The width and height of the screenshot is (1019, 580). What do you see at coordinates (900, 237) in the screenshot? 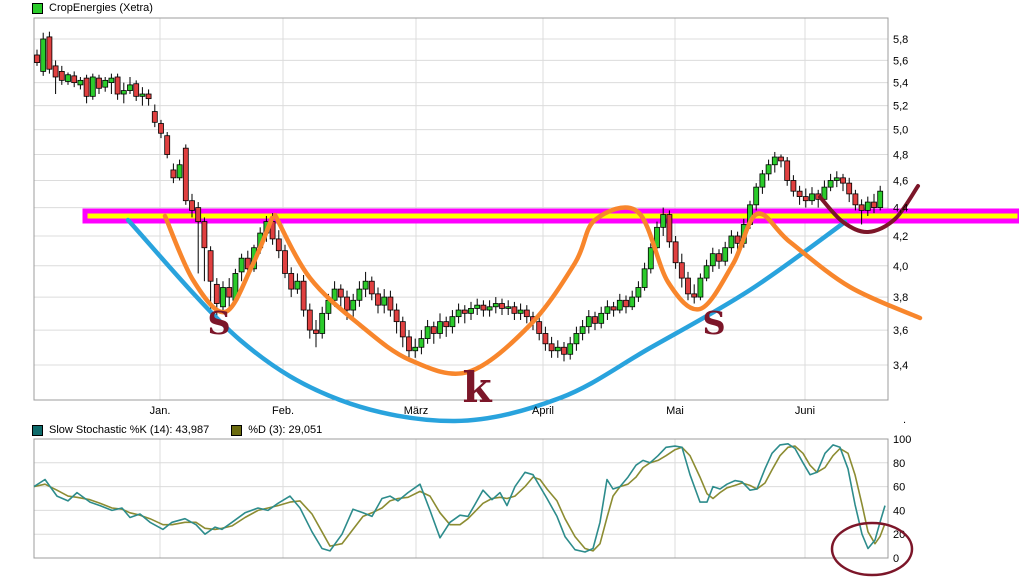
I see `price-y-tick-label: 4,2` at bounding box center [900, 237].